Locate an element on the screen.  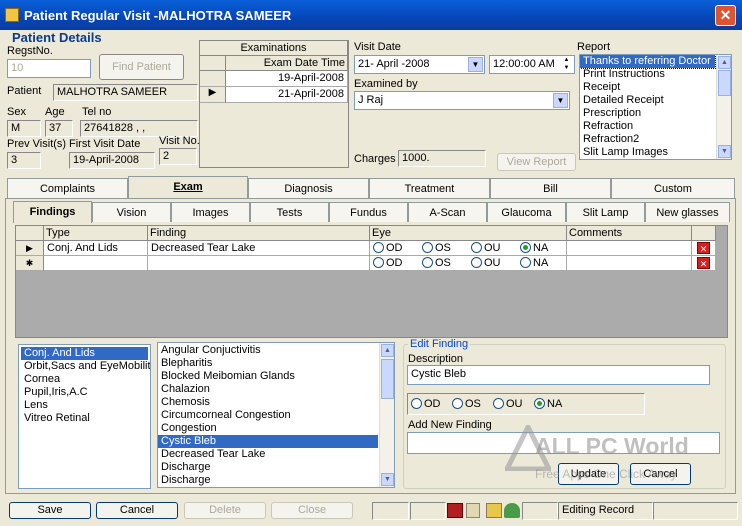
exam-row: 21-April-2008 is located at coordinates (287, 95).